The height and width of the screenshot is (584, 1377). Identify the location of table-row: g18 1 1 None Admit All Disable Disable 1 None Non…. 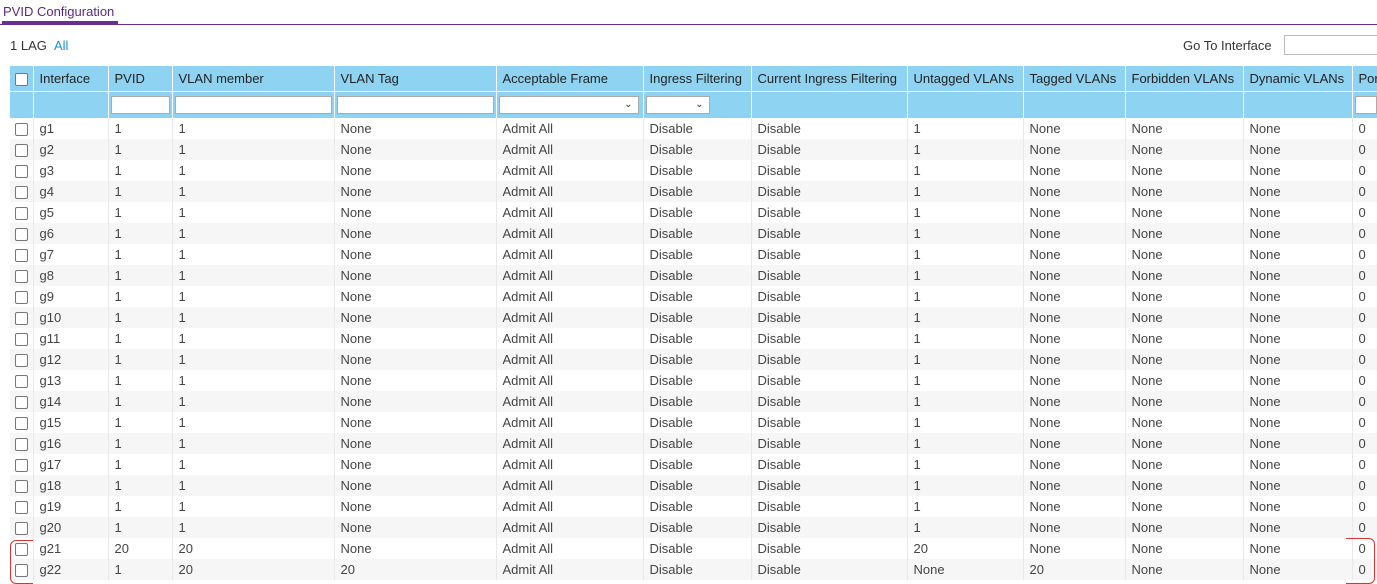
(693, 485).